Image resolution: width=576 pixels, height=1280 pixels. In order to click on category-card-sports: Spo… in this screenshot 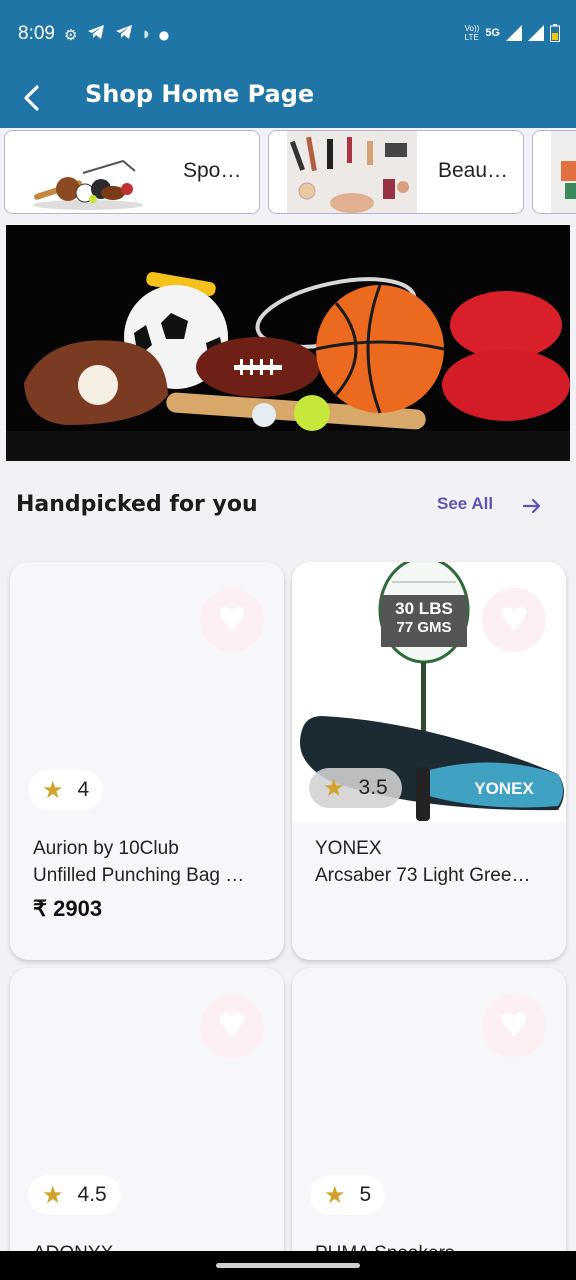, I will do `click(132, 172)`.